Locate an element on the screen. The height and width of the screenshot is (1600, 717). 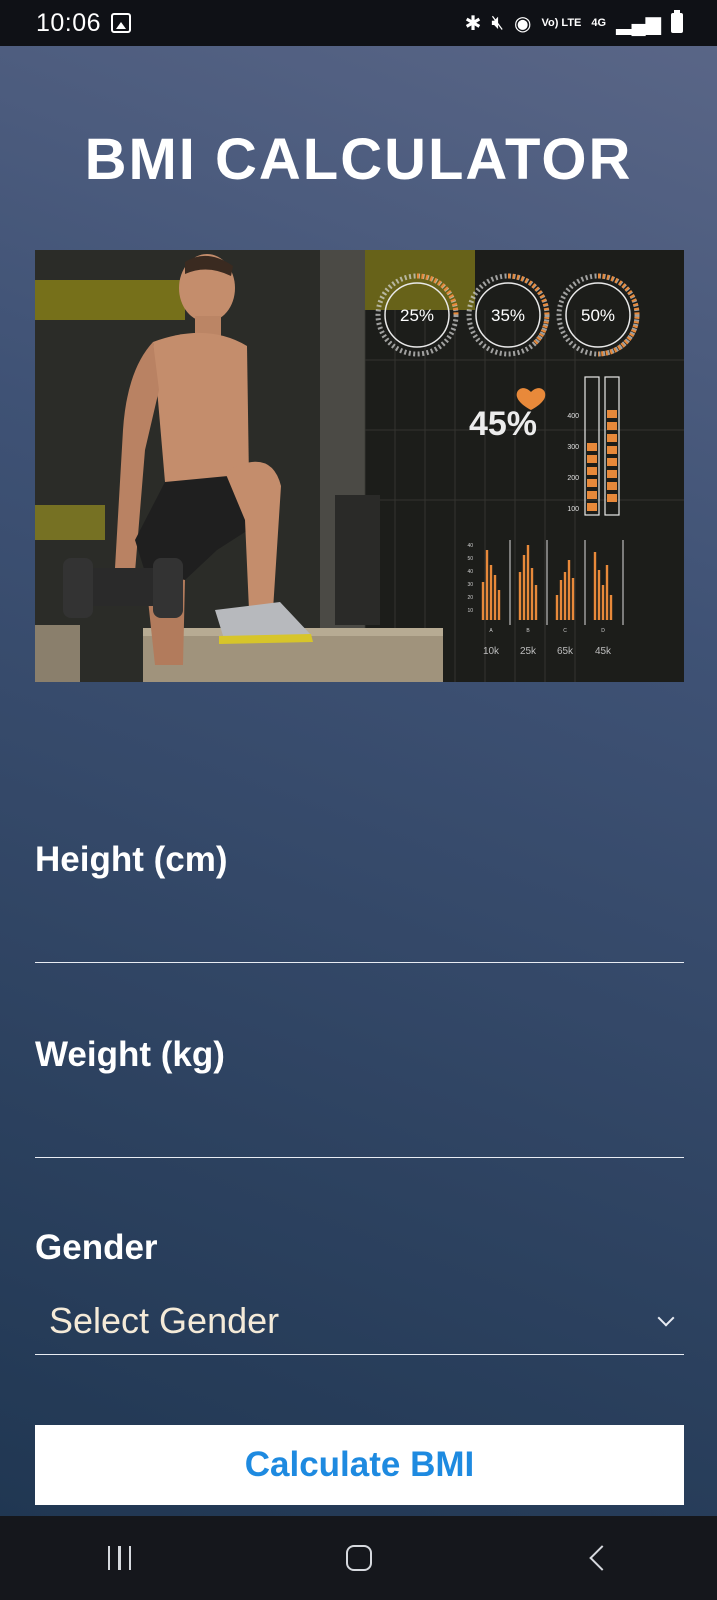
bar-scale-1: 400 is located at coordinates (573, 416).